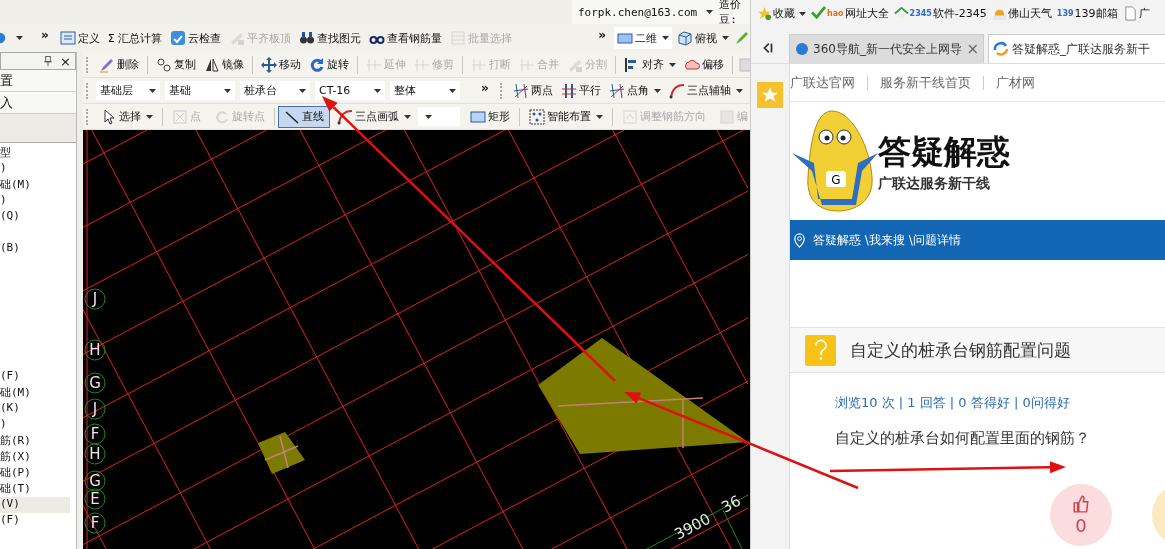  I want to click on bookmark-link: 2345软件-2345, so click(940, 13).